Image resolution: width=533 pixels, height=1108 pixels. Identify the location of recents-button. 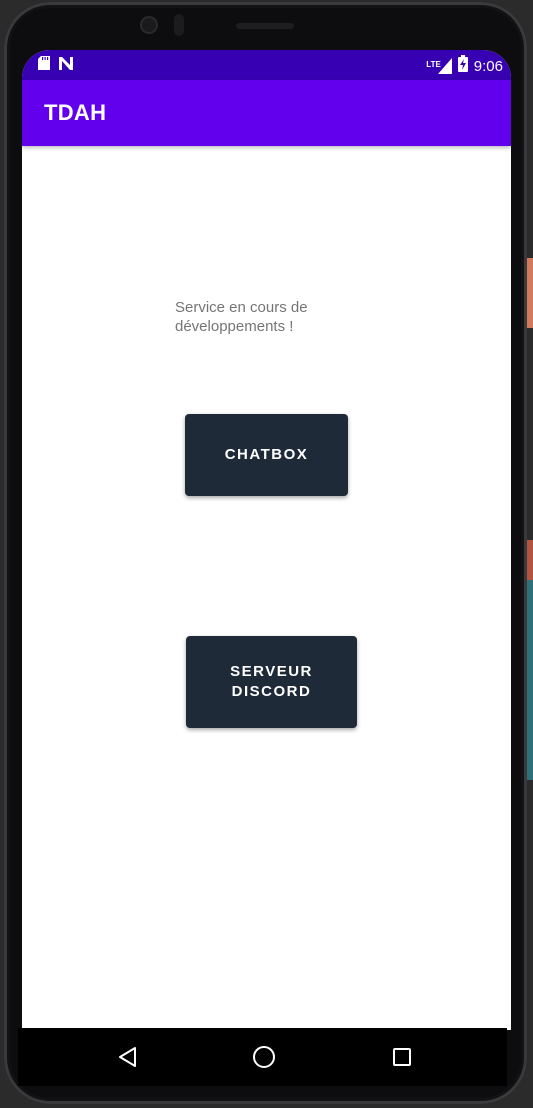
(402, 1057).